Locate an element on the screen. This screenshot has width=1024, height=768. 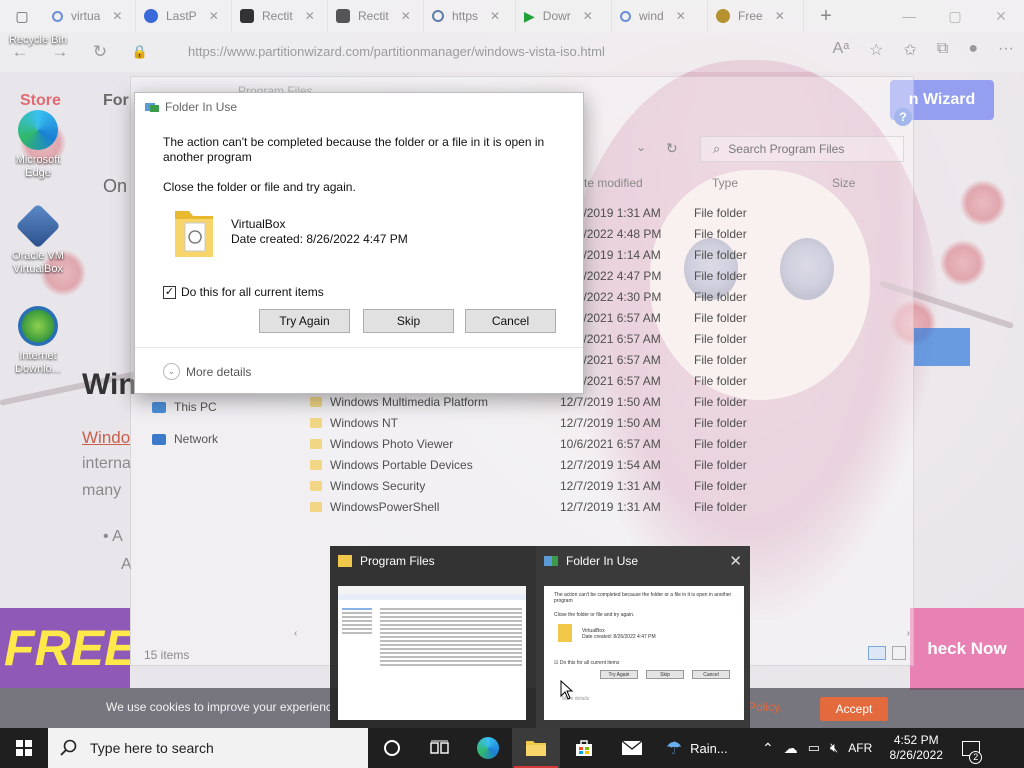
large-icons-view-icon is located at coordinates (899, 653).